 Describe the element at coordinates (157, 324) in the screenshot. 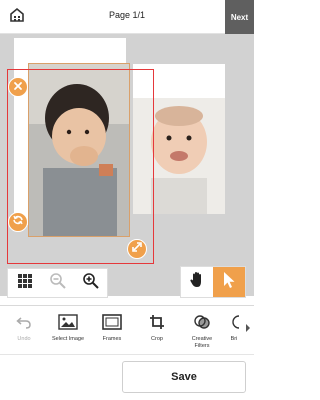

I see `crop-icon` at that location.